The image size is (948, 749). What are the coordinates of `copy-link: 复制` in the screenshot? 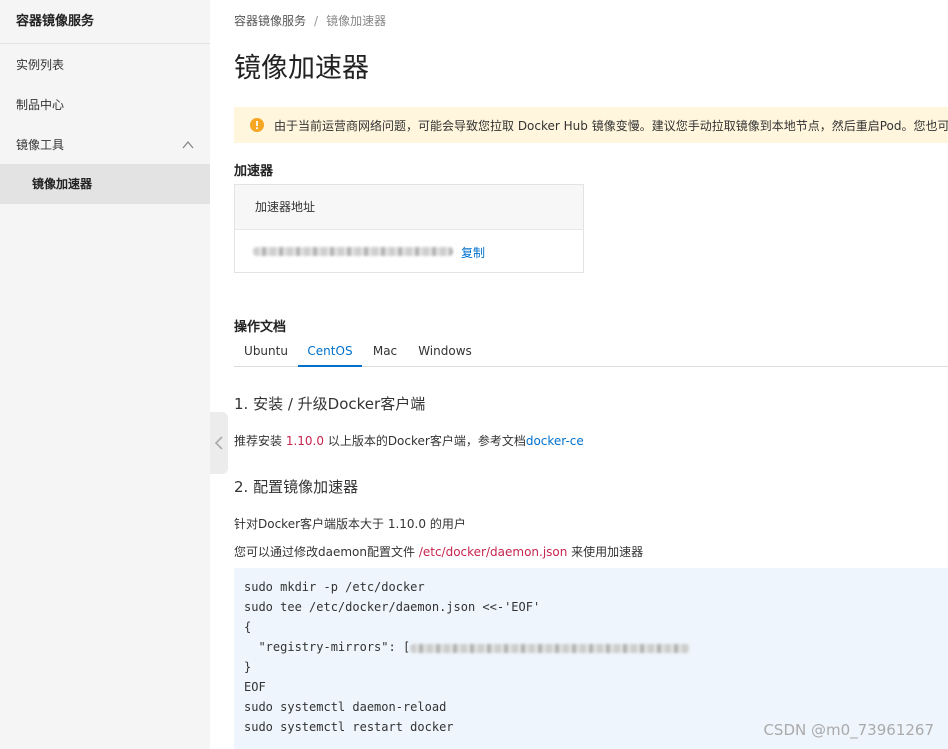 It's located at (473, 252).